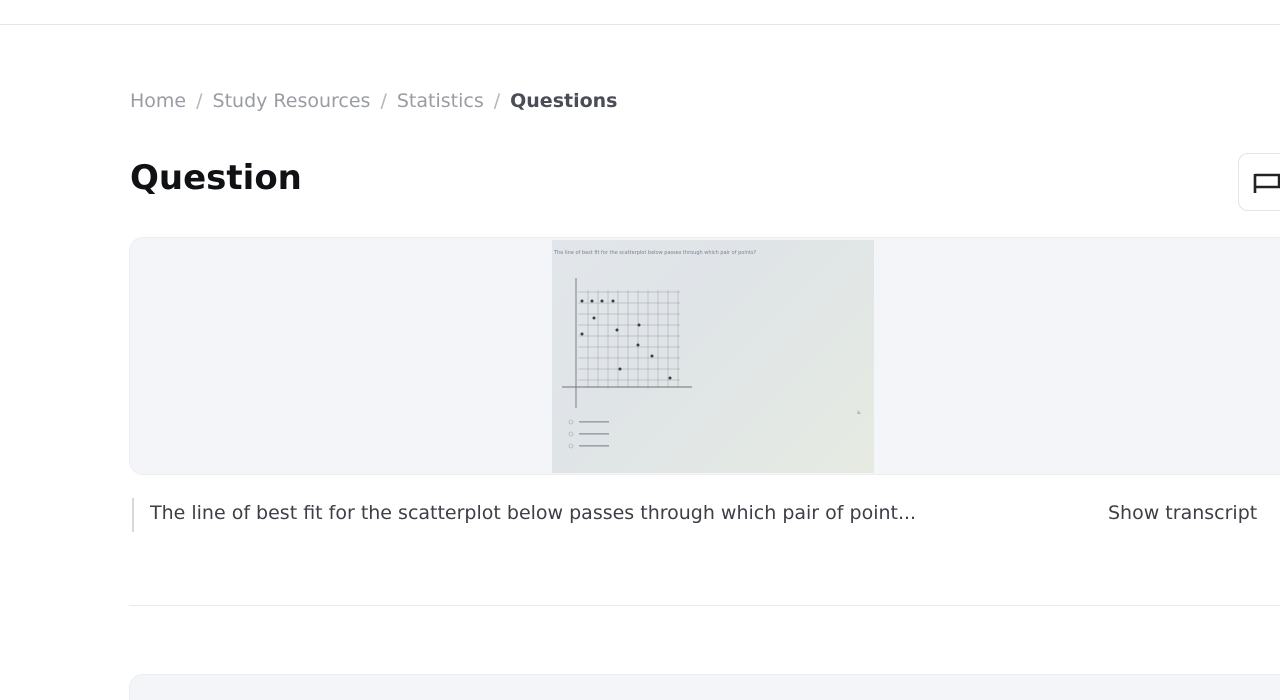 This screenshot has height=700, width=1280. Describe the element at coordinates (133, 515) in the screenshot. I see `caption-accent-bar` at that location.